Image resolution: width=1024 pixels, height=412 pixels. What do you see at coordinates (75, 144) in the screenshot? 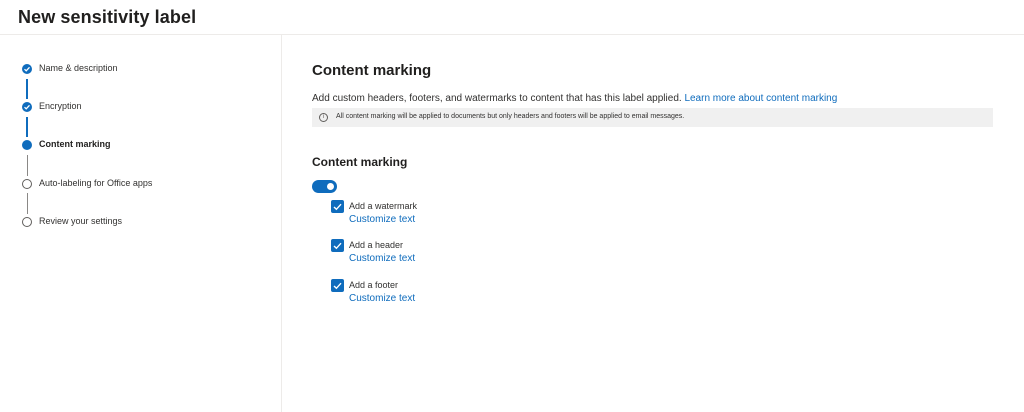
I see `step-label: Content marking` at bounding box center [75, 144].